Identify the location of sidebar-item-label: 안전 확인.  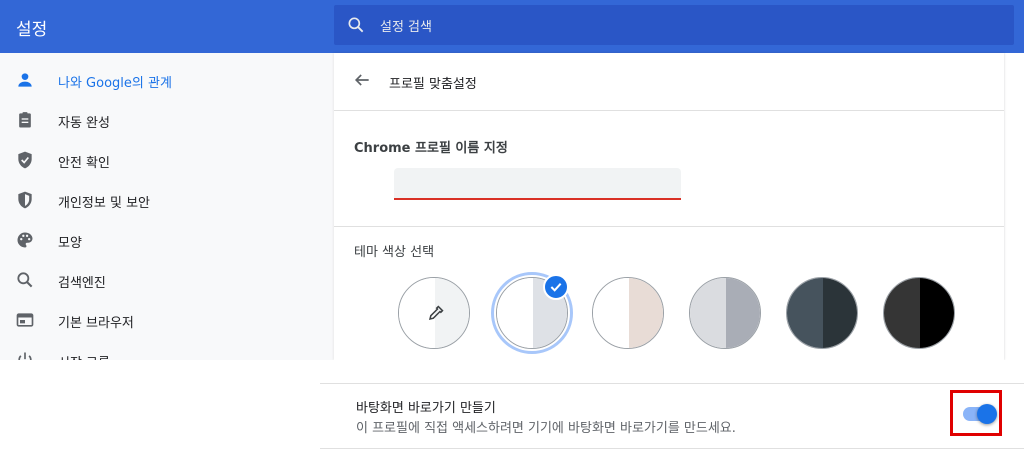
(84, 163).